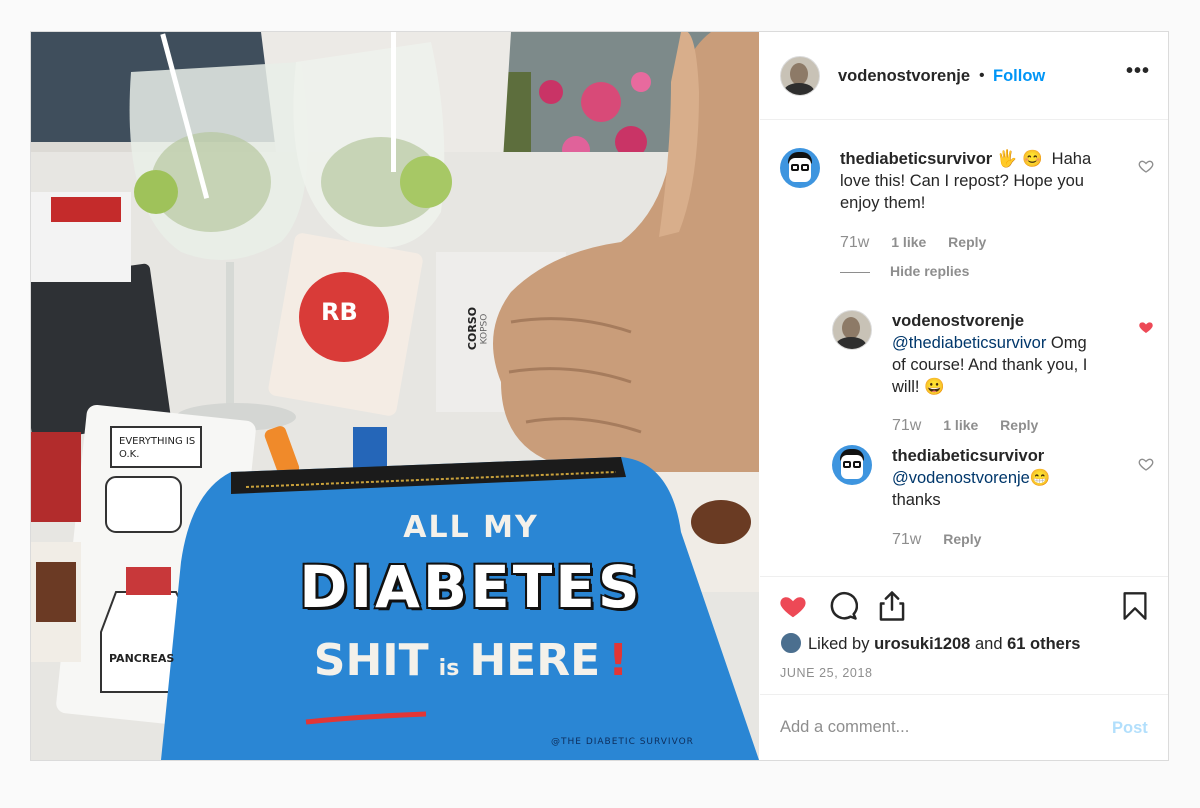  I want to click on comment-text-line-2: of course! And thank you, I, so click(990, 365).